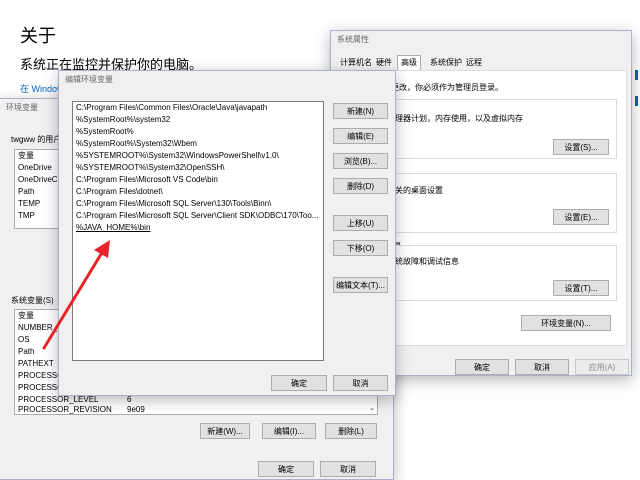  I want to click on annotation-arrow-icon, so click(76, 295).